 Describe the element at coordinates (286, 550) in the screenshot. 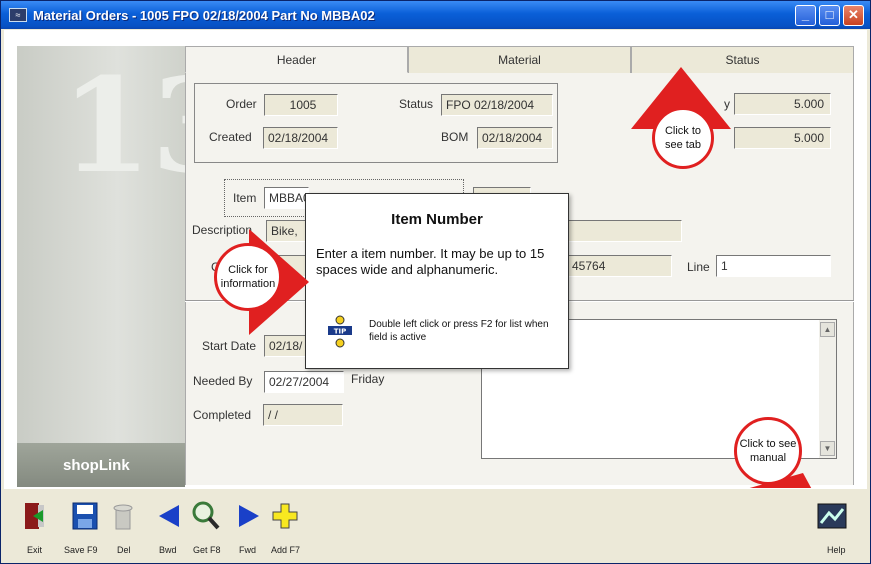

I see `add-label: Add F7` at that location.